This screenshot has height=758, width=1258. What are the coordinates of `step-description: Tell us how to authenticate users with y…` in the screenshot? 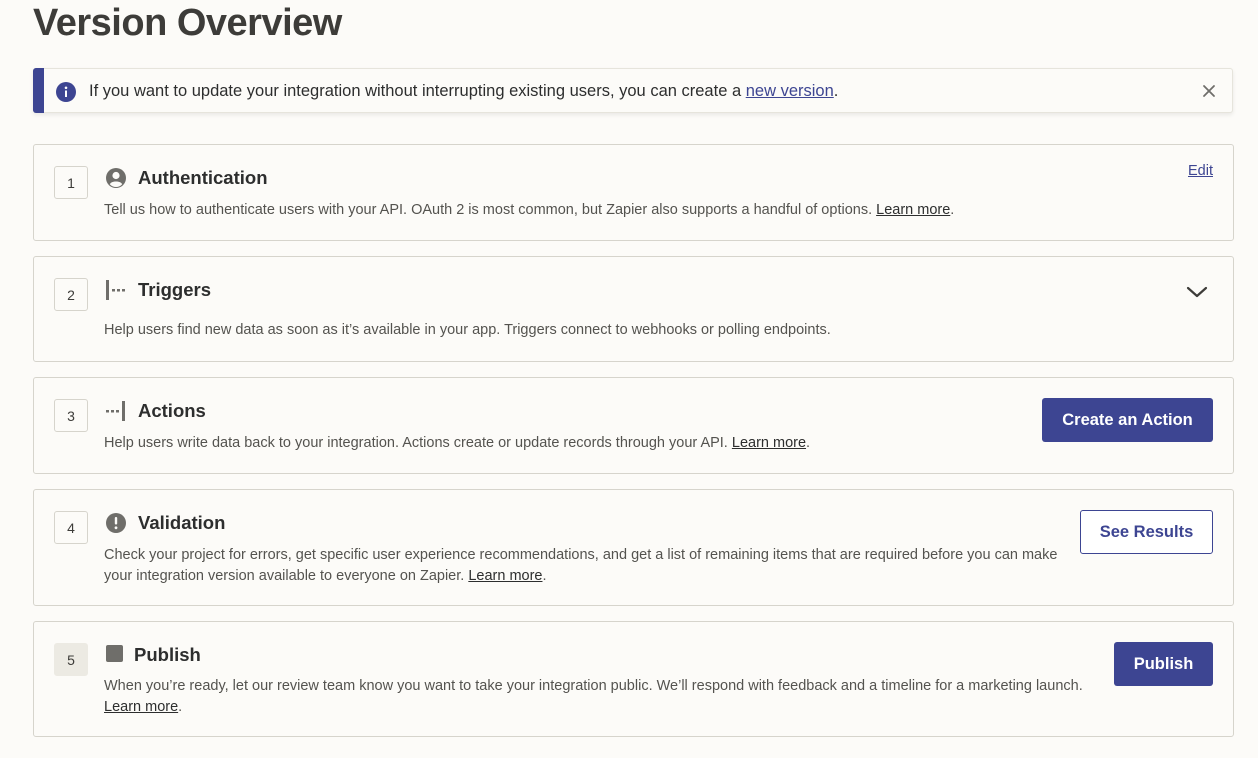 It's located at (529, 210).